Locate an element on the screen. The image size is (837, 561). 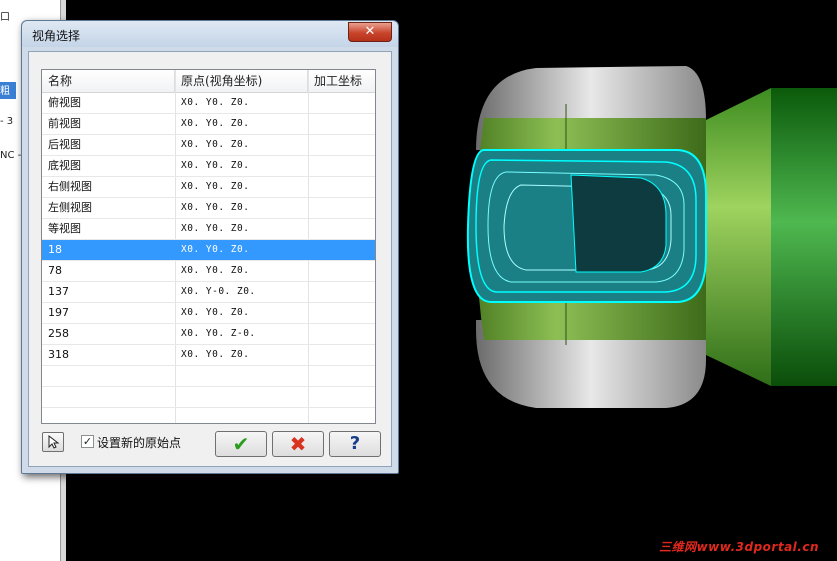
cell-name: 137 is located at coordinates (58, 291).